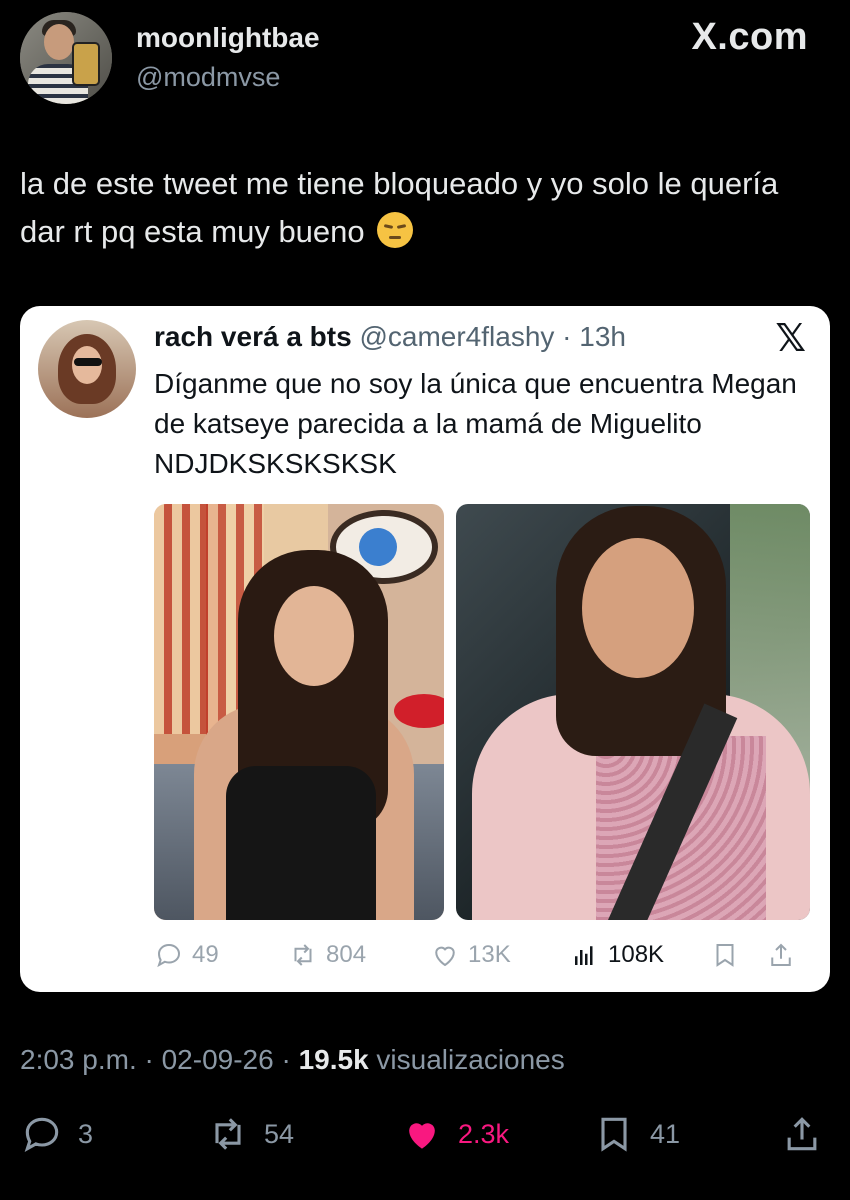 The image size is (850, 1200). I want to click on reply-button: 3, so click(56, 1134).